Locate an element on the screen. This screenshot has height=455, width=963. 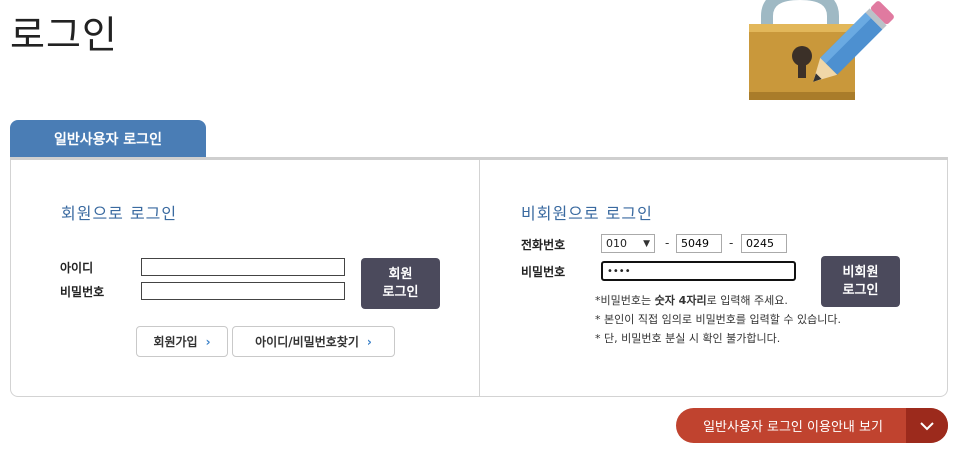
note-line: * 단, 비밀번호 분실 시 확인 불가합니다. is located at coordinates (688, 338).